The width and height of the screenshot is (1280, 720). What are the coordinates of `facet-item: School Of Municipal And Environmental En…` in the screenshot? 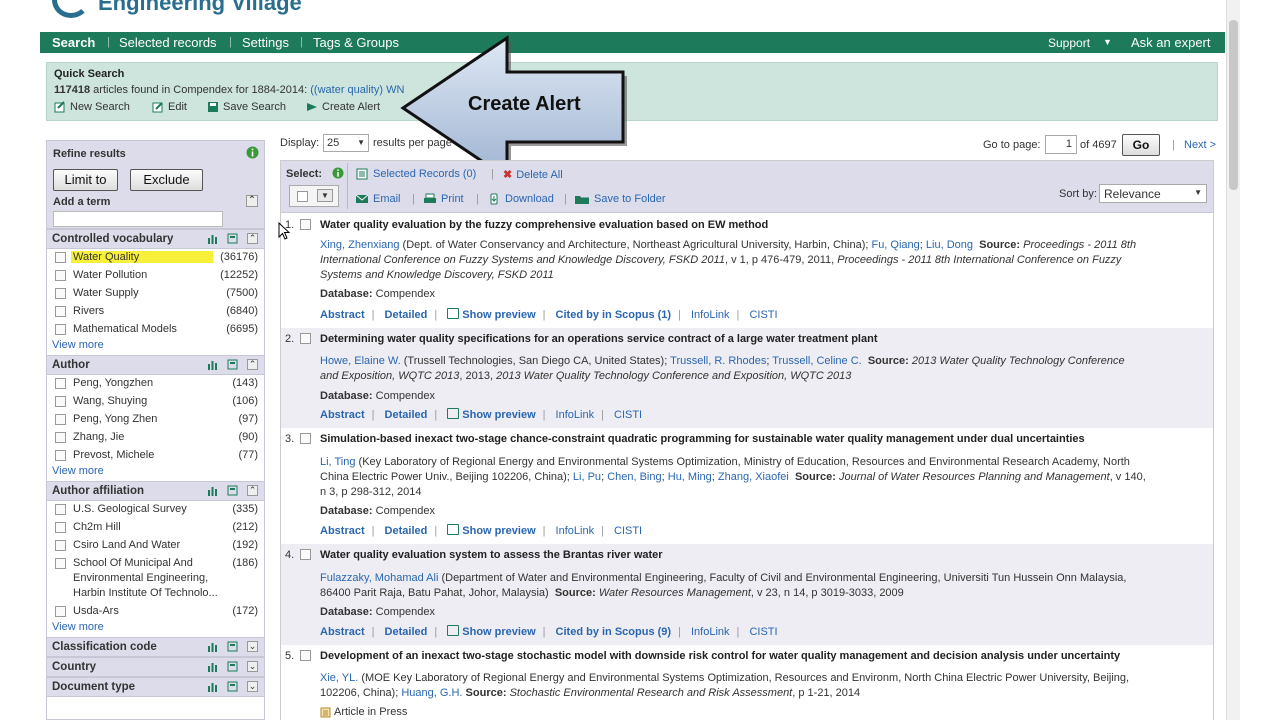 It's located at (155, 579).